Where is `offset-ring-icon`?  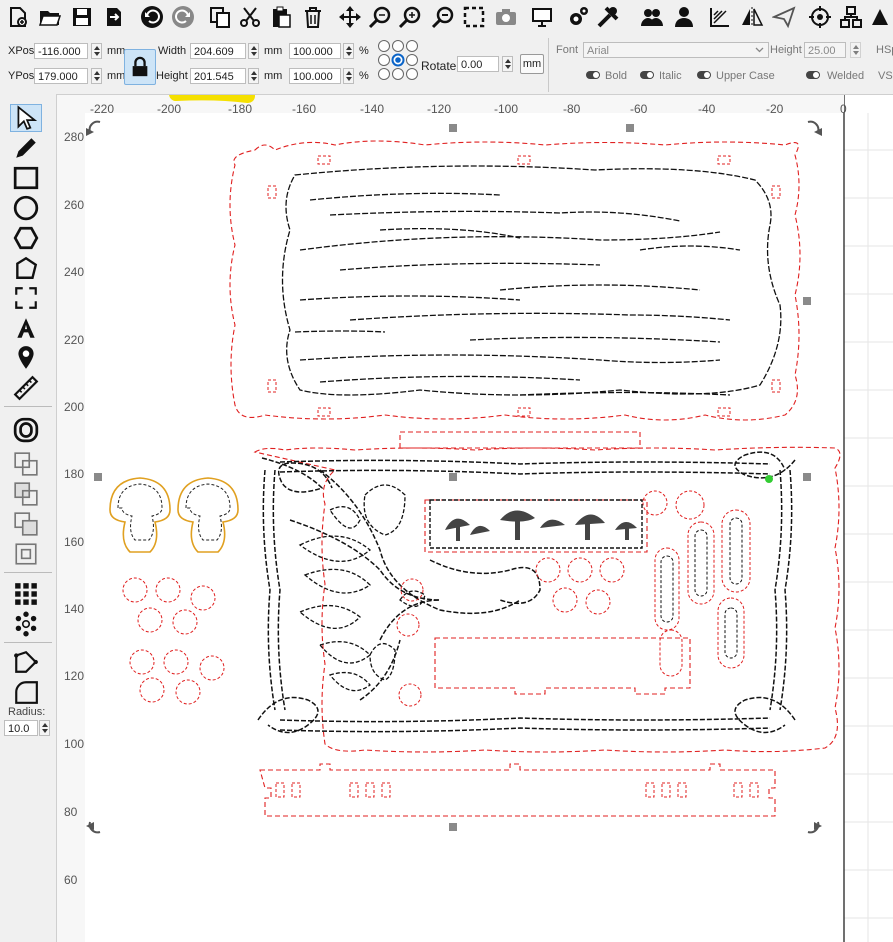 offset-ring-icon is located at coordinates (26, 430).